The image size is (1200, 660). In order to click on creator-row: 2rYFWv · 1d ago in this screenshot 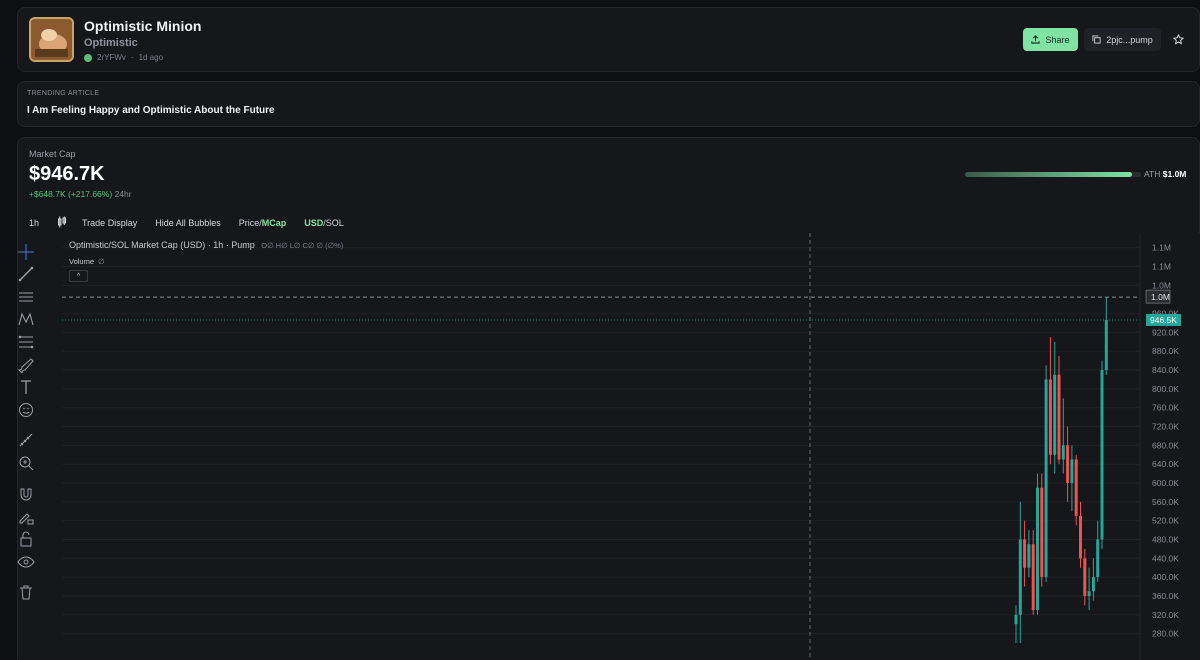, I will do `click(123, 57)`.